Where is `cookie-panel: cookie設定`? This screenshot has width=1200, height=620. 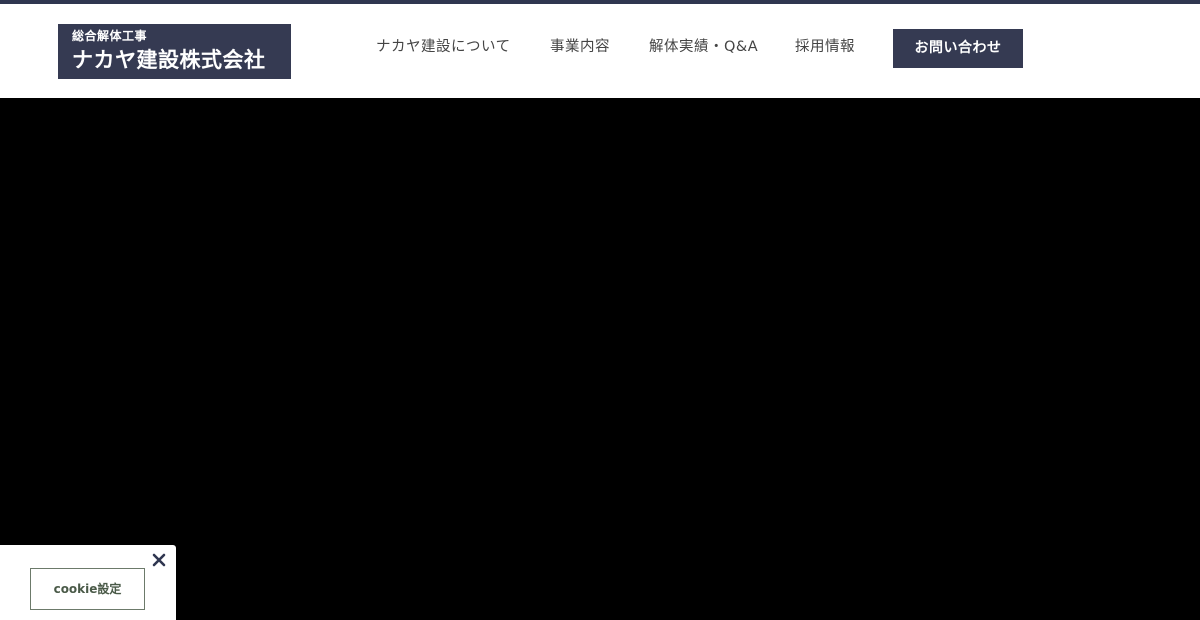
cookie-panel: cookie設定 is located at coordinates (88, 582).